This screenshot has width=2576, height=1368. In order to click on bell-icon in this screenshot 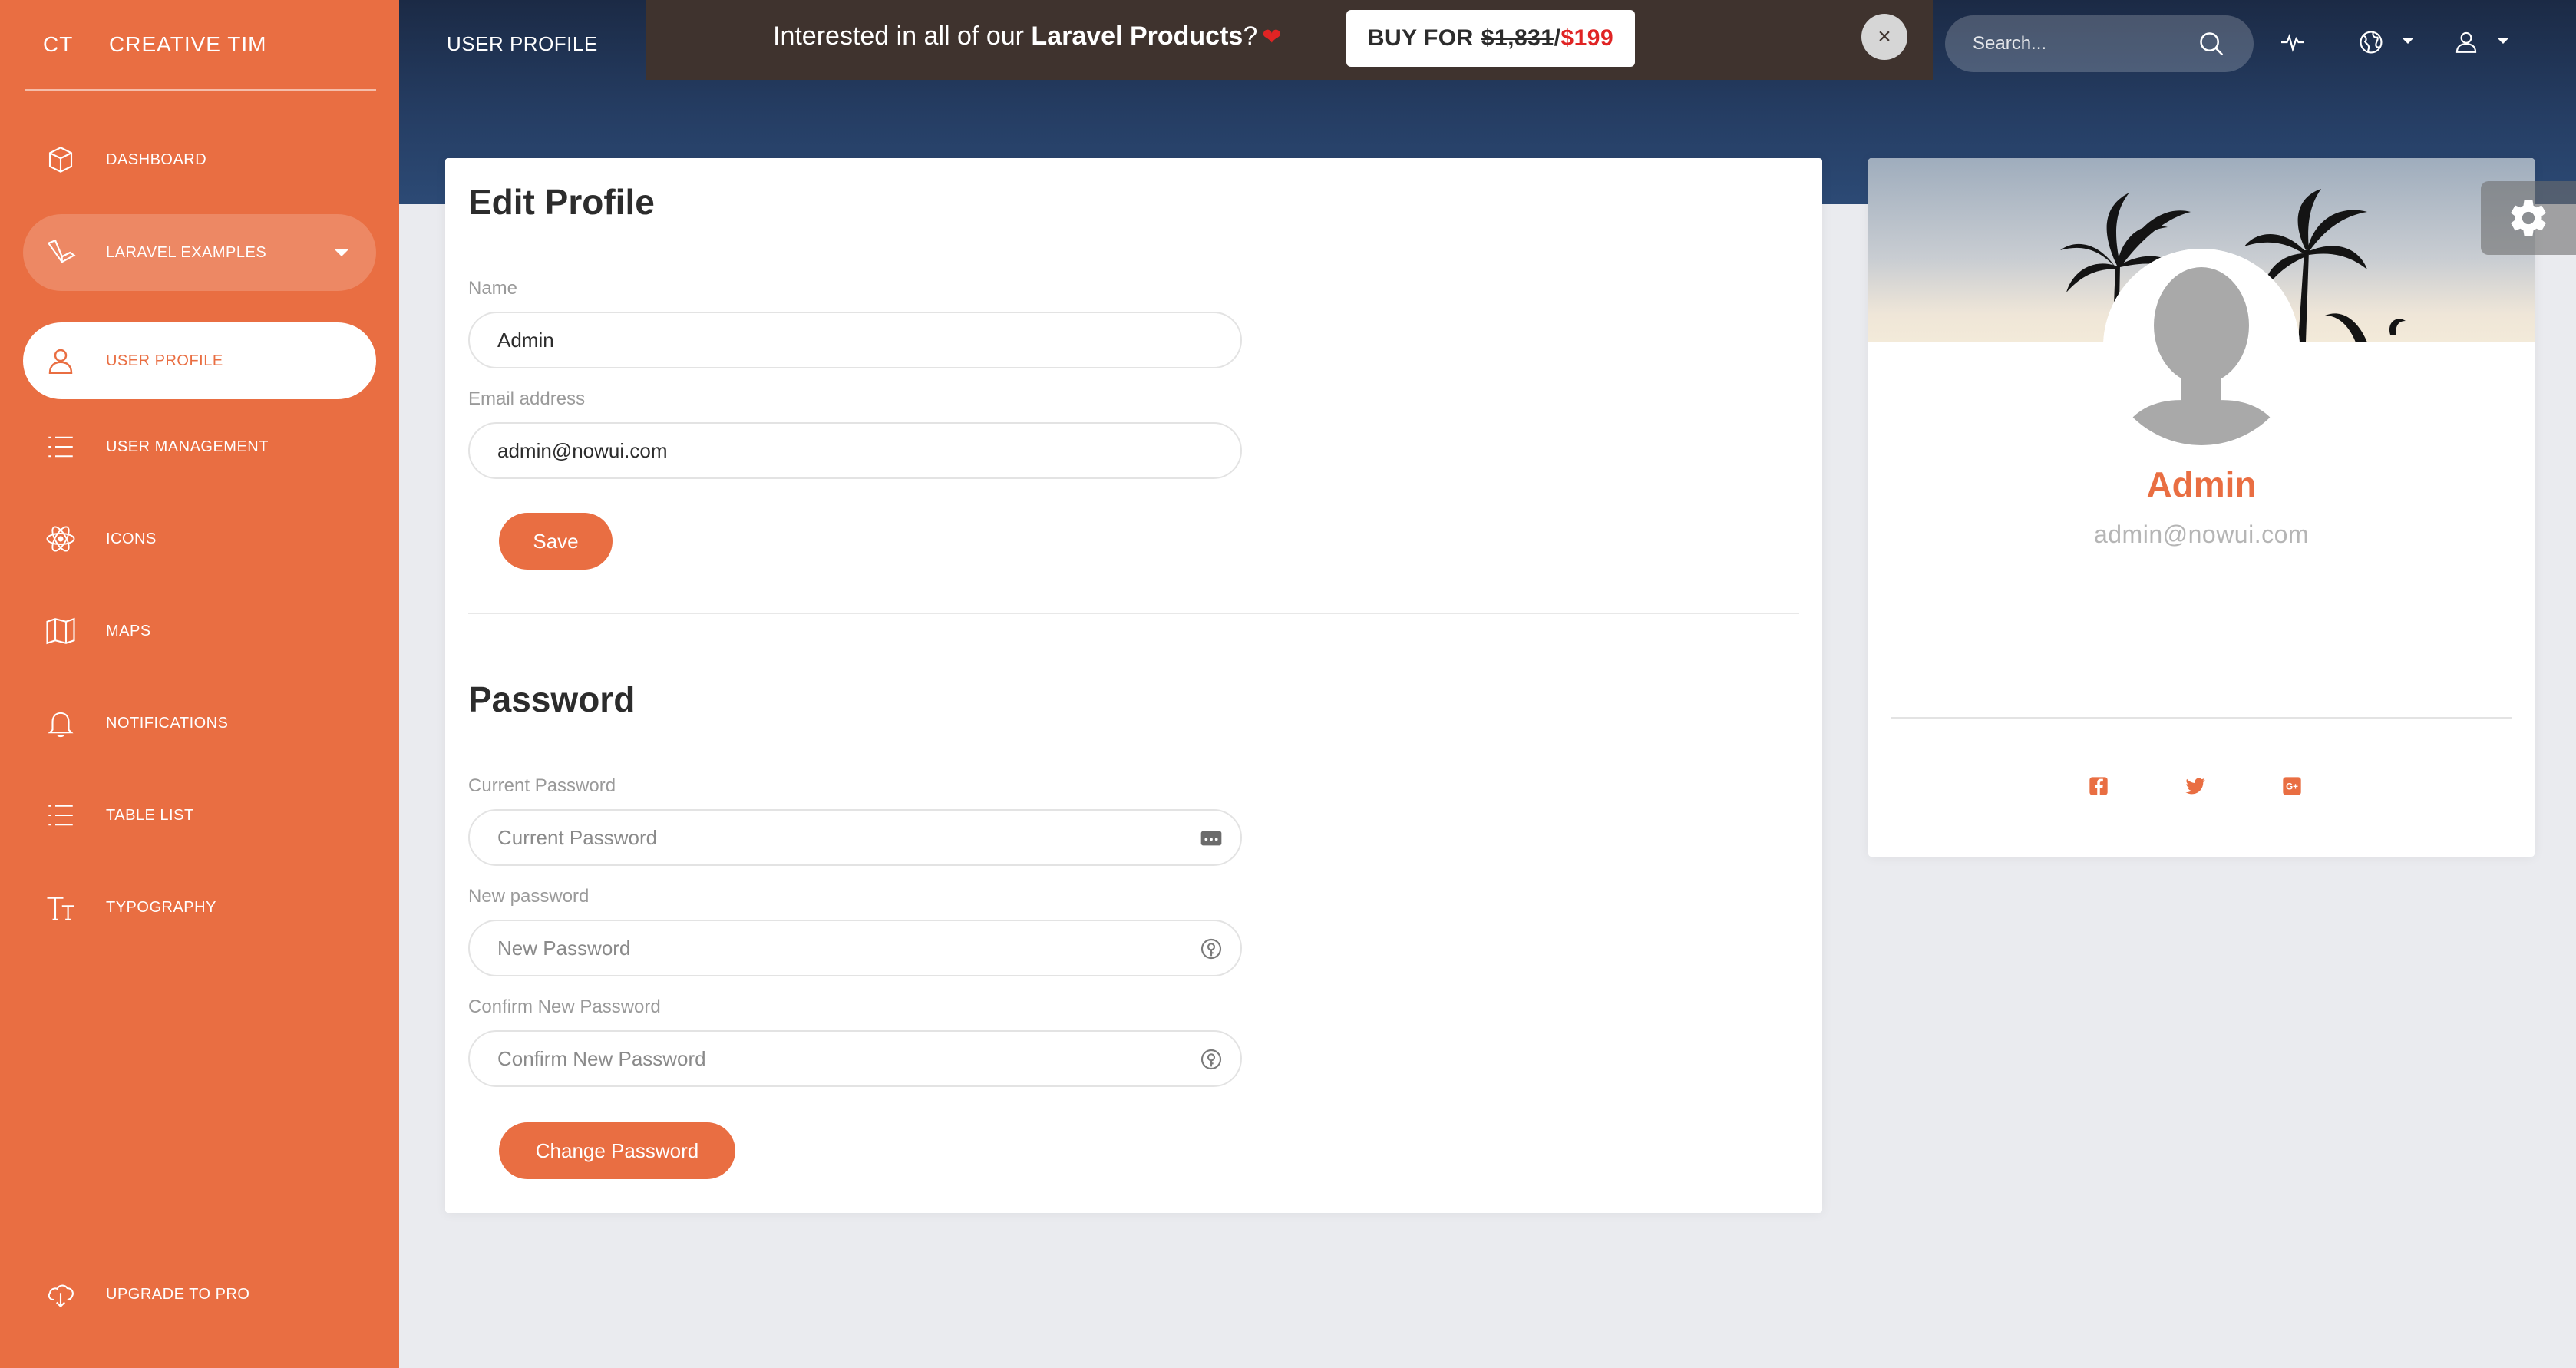, I will do `click(60, 723)`.